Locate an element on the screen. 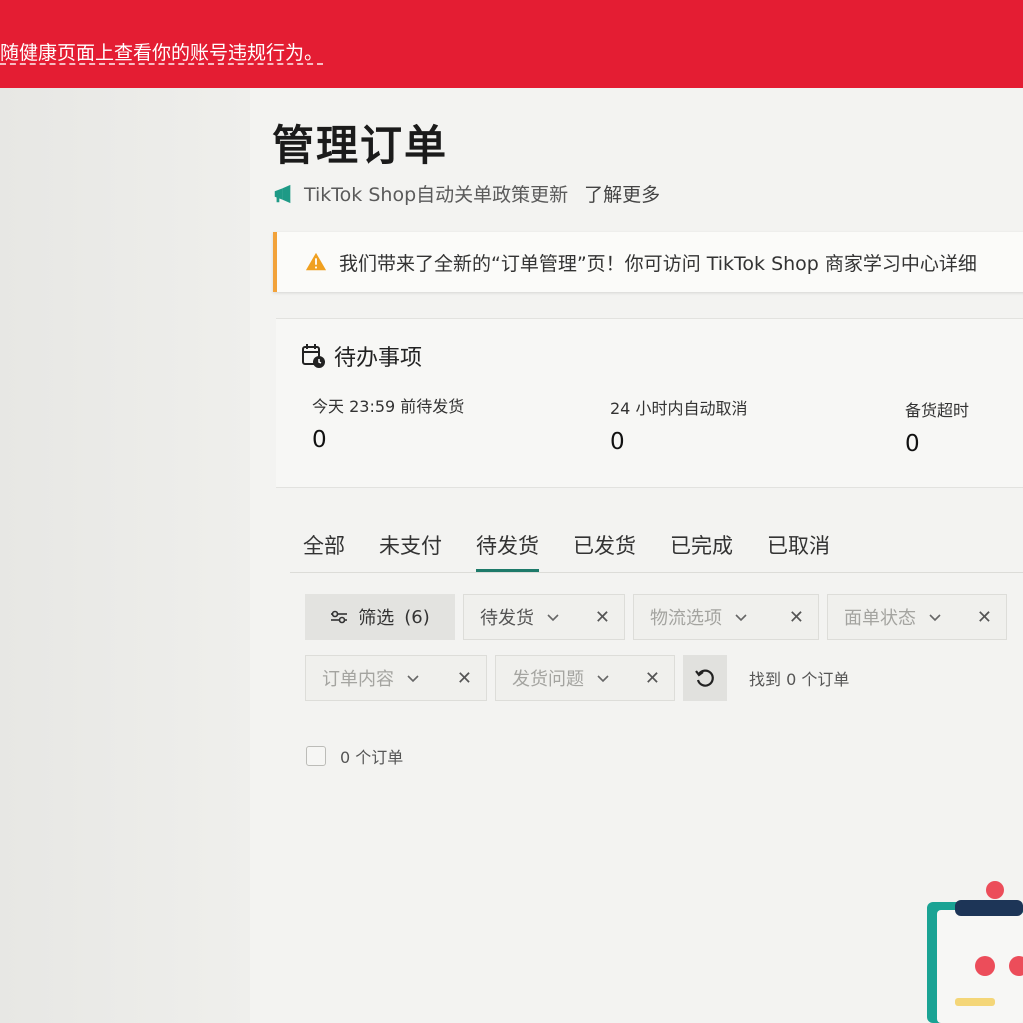 This screenshot has width=1023, height=1023. todo-item-ship-today: 今天 23:59 前待发货 0 is located at coordinates (388, 423).